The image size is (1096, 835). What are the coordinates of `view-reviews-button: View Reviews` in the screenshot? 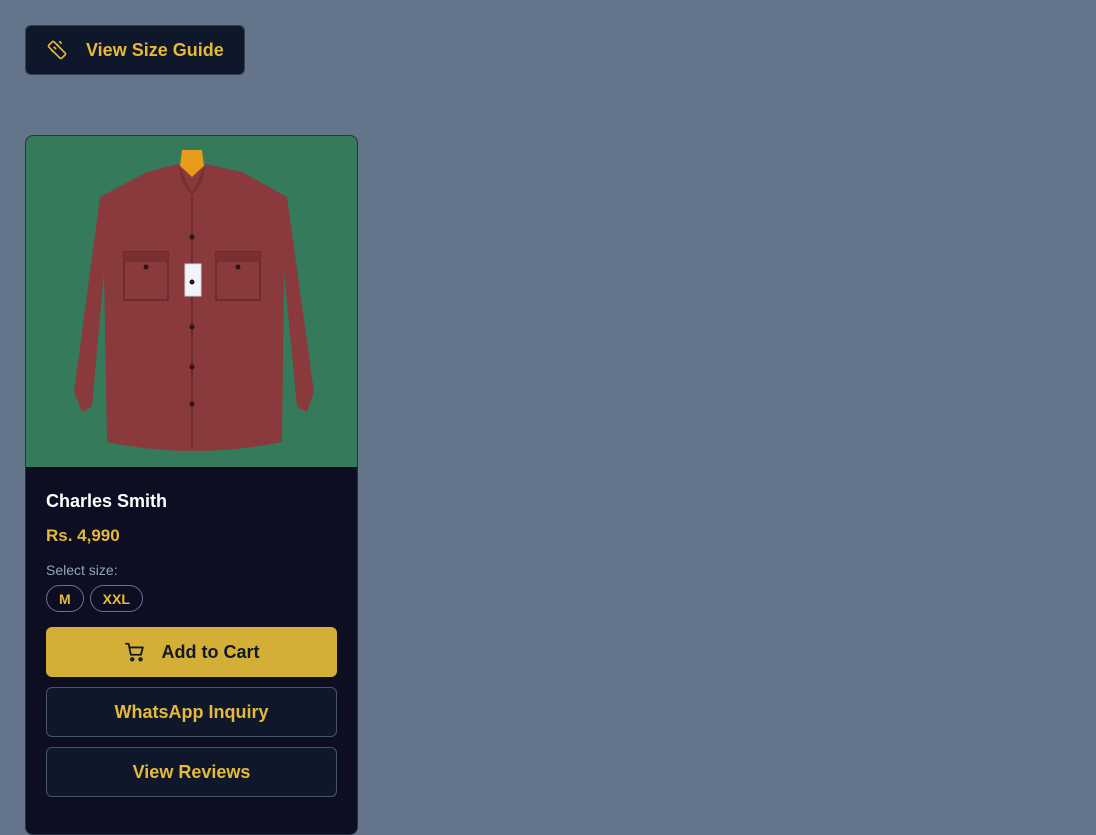 It's located at (191, 772).